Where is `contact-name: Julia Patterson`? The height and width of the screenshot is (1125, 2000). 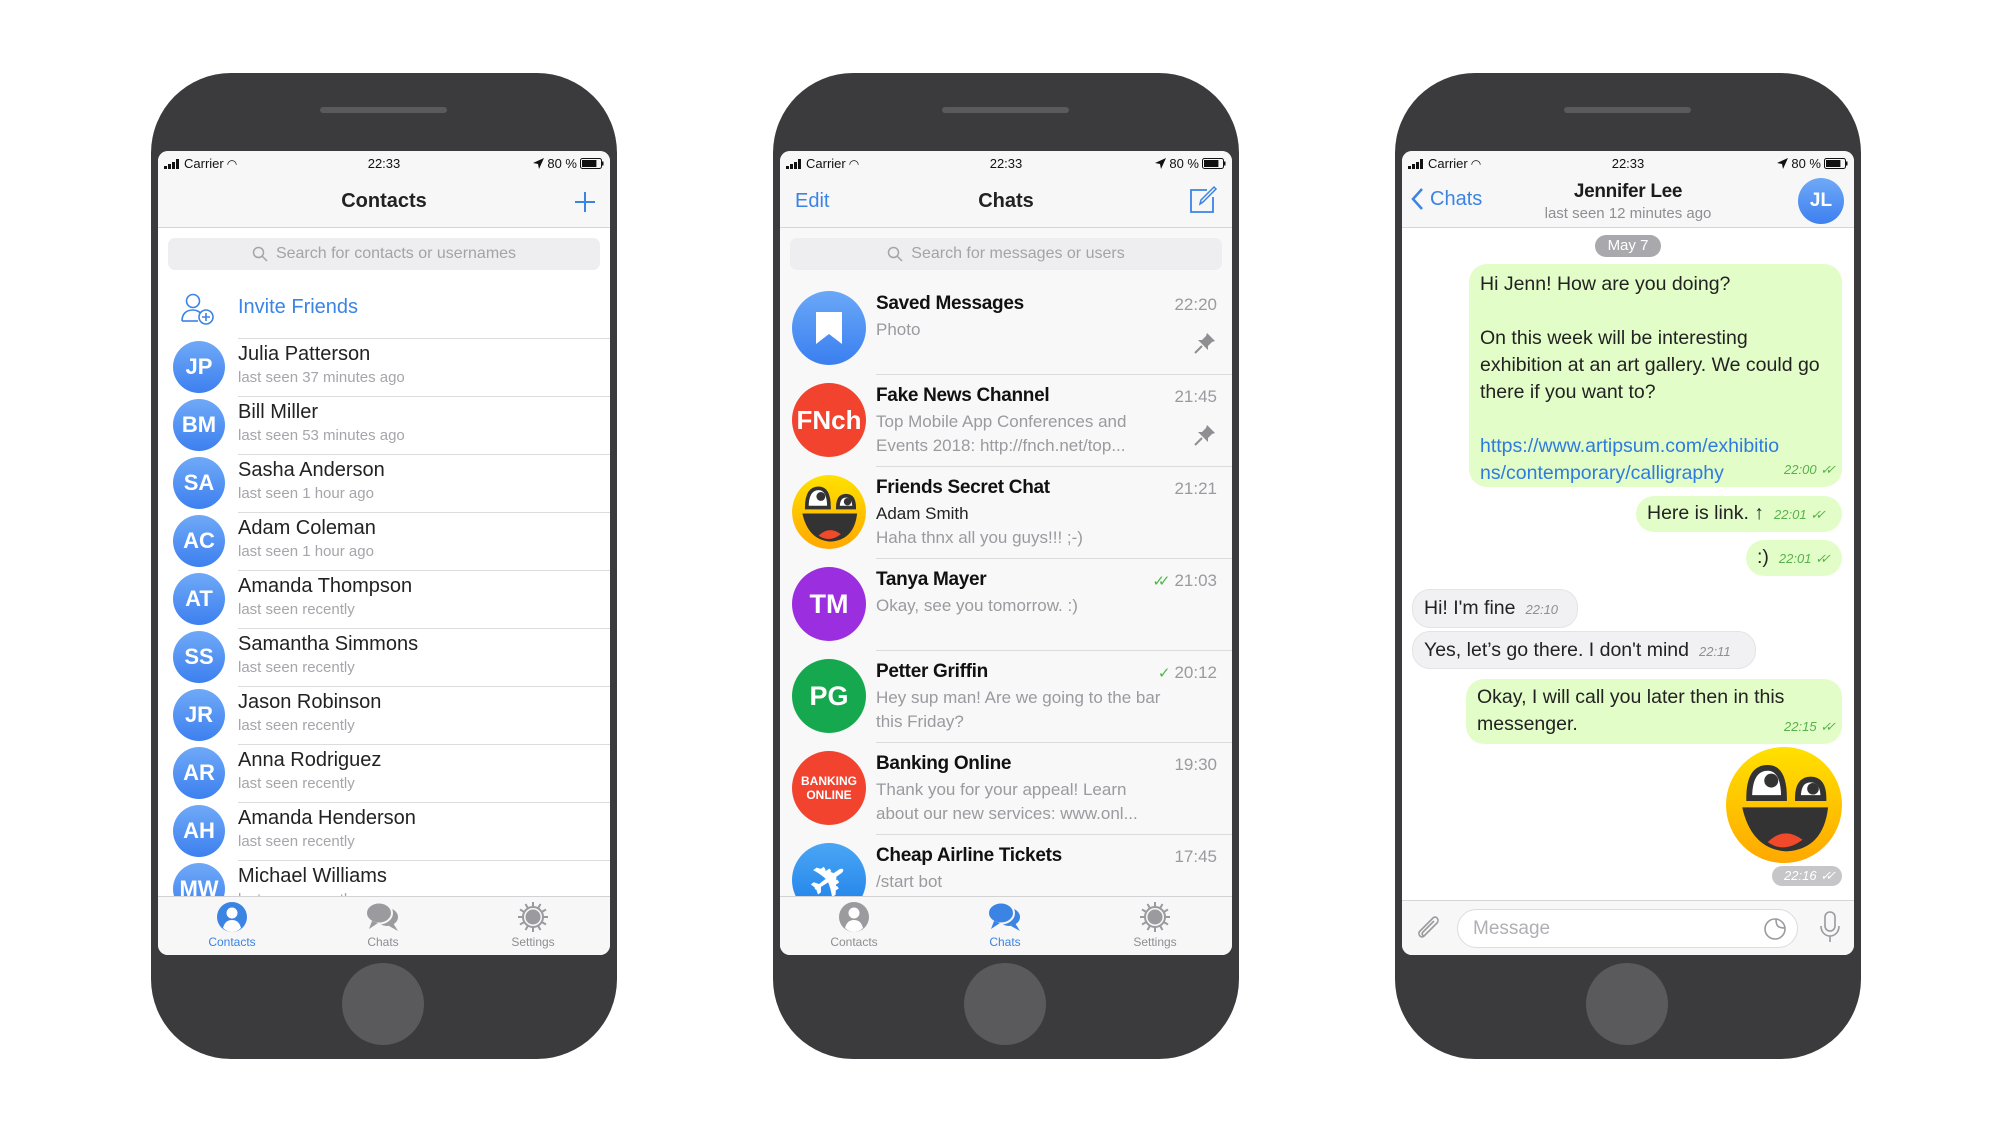 contact-name: Julia Patterson is located at coordinates (304, 354).